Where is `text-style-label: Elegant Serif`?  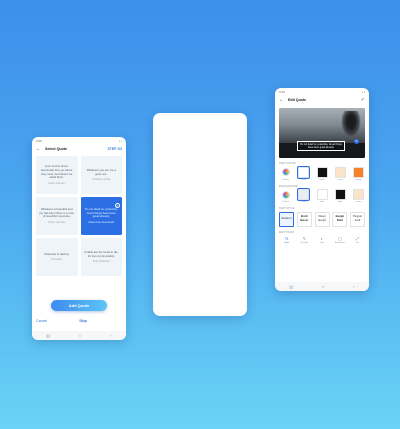 text-style-label: Elegant Serif is located at coordinates (357, 218).